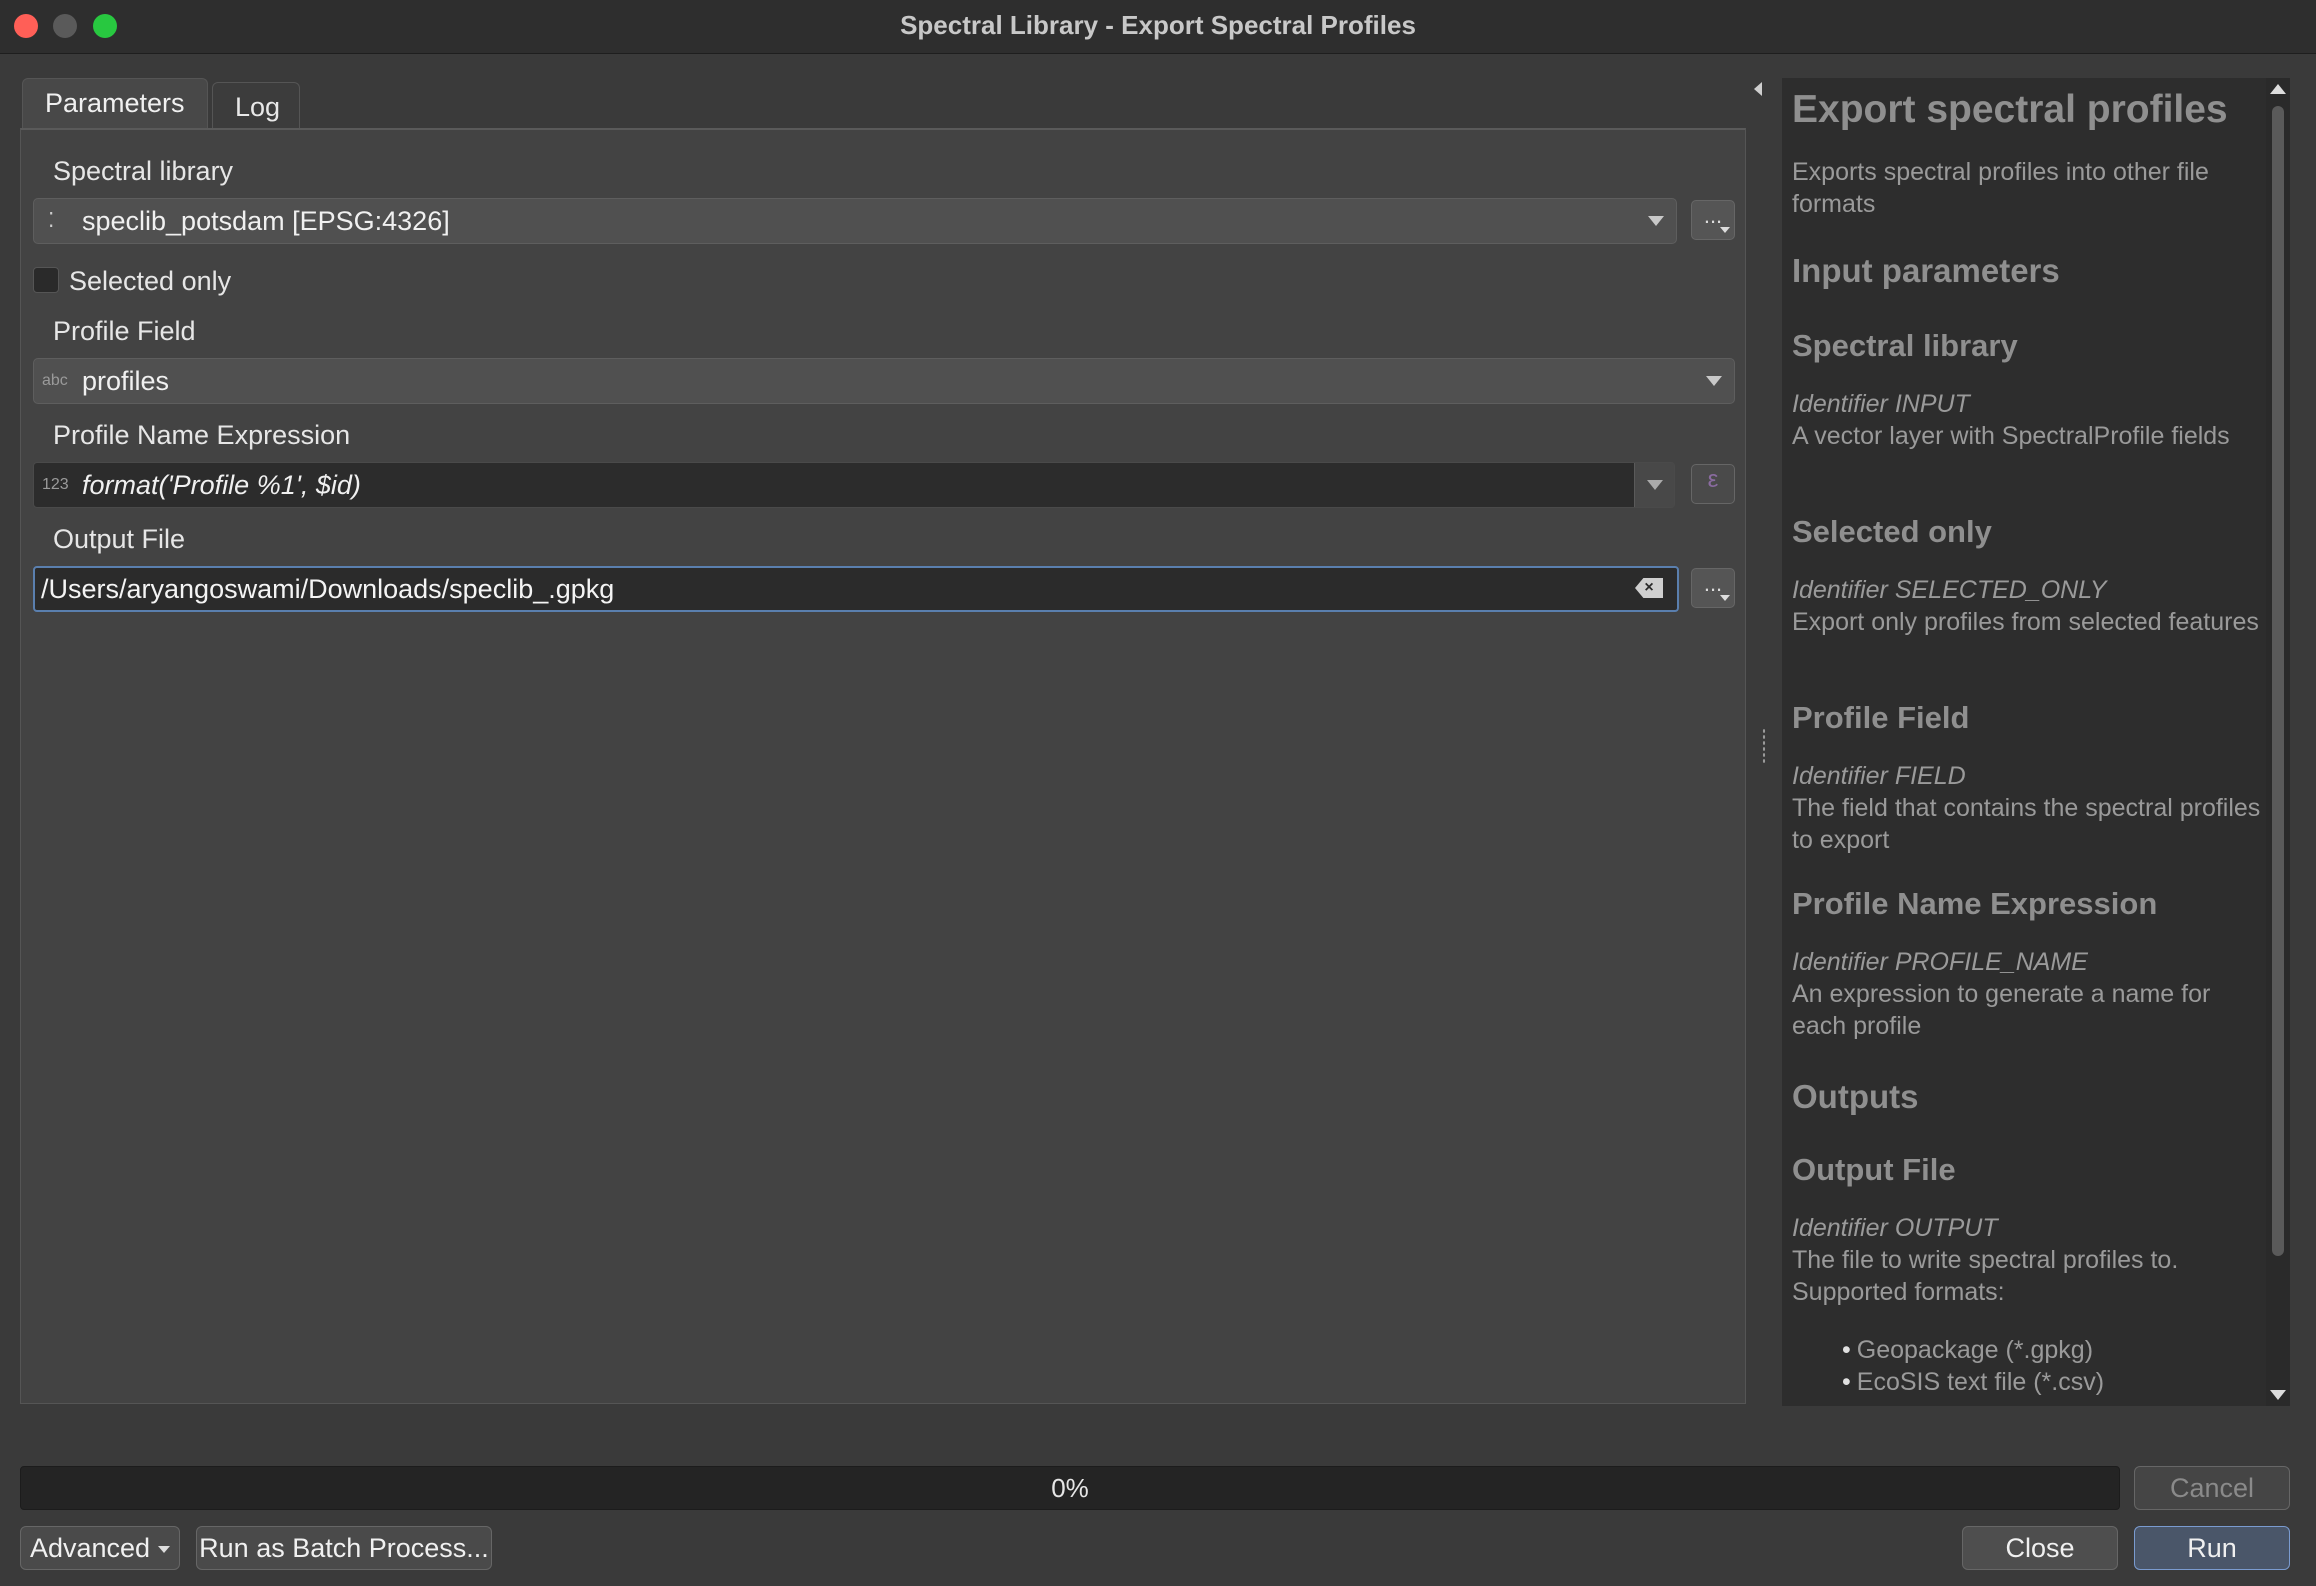  Describe the element at coordinates (1649, 588) in the screenshot. I see `clear-icon: ×` at that location.